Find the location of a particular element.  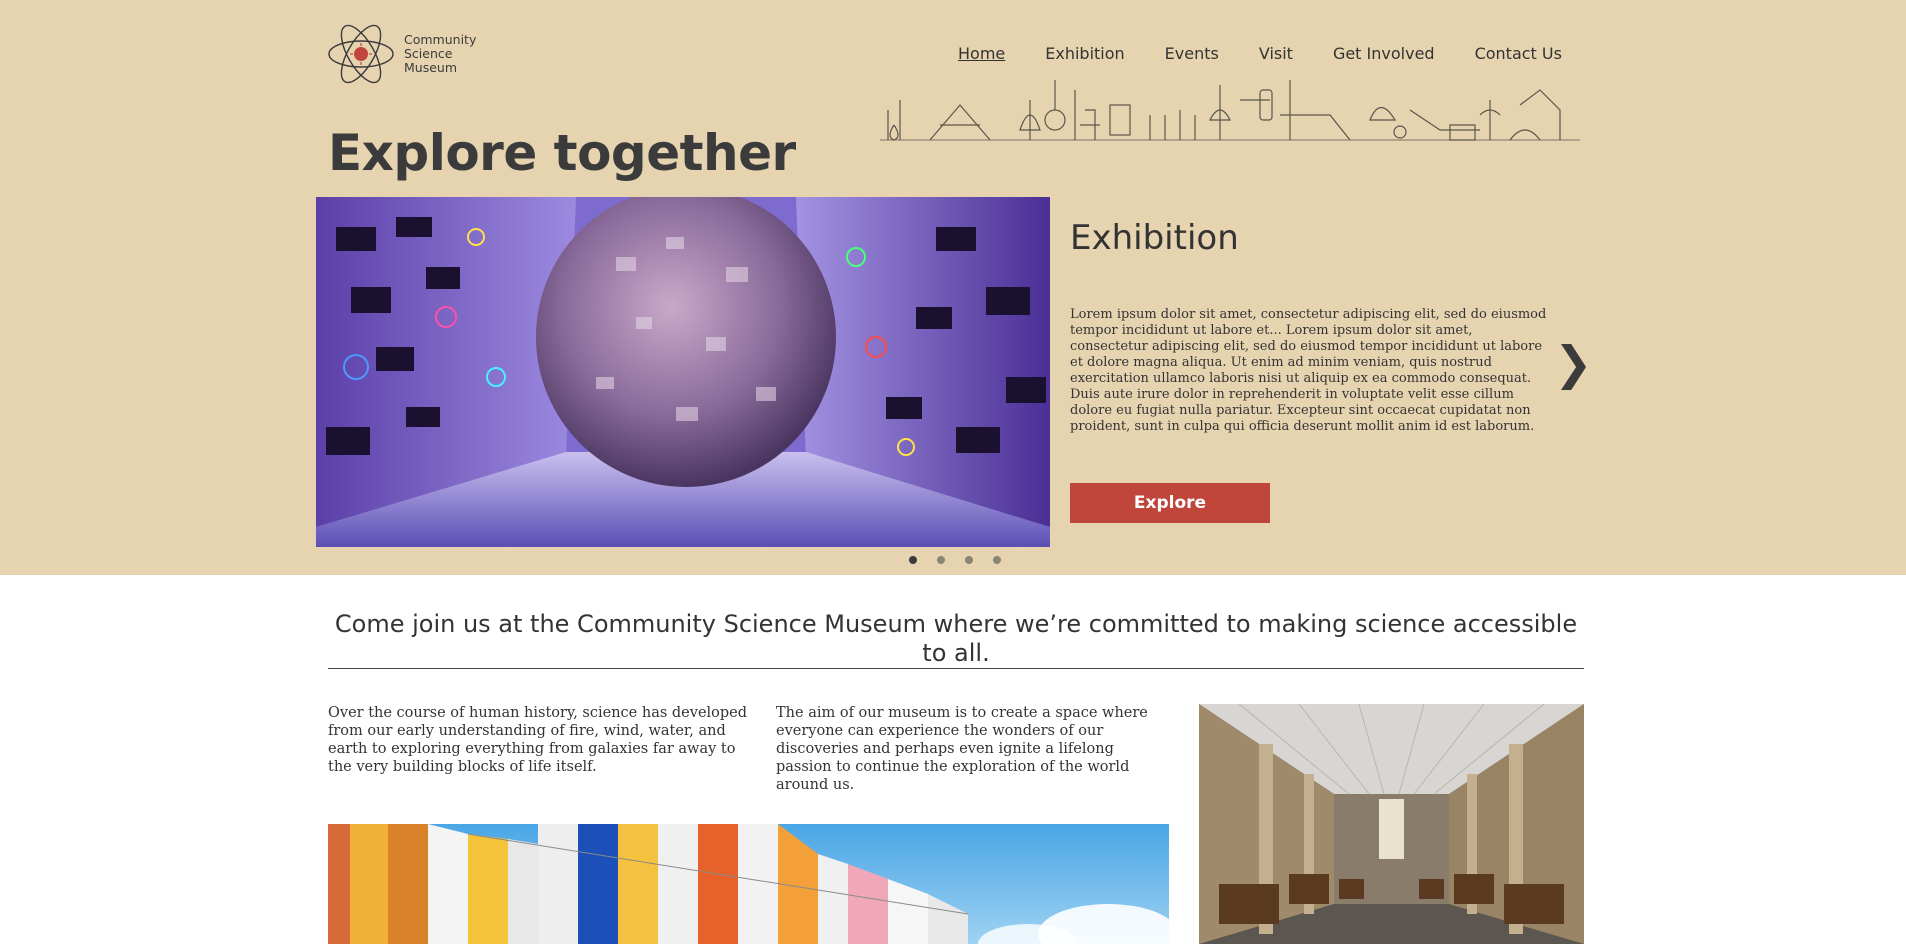

logo-line: Museum is located at coordinates (431, 67).